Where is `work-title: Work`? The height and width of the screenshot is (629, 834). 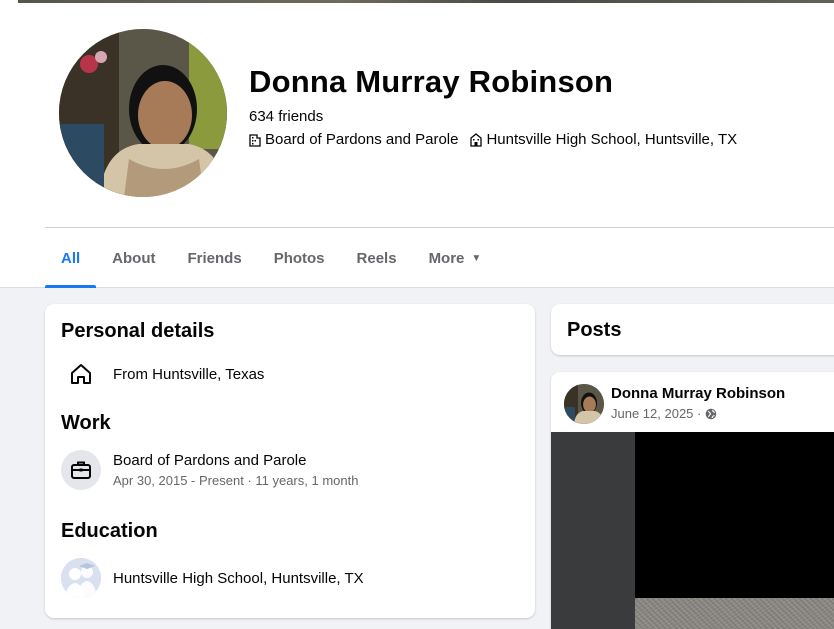 work-title: Work is located at coordinates (86, 423).